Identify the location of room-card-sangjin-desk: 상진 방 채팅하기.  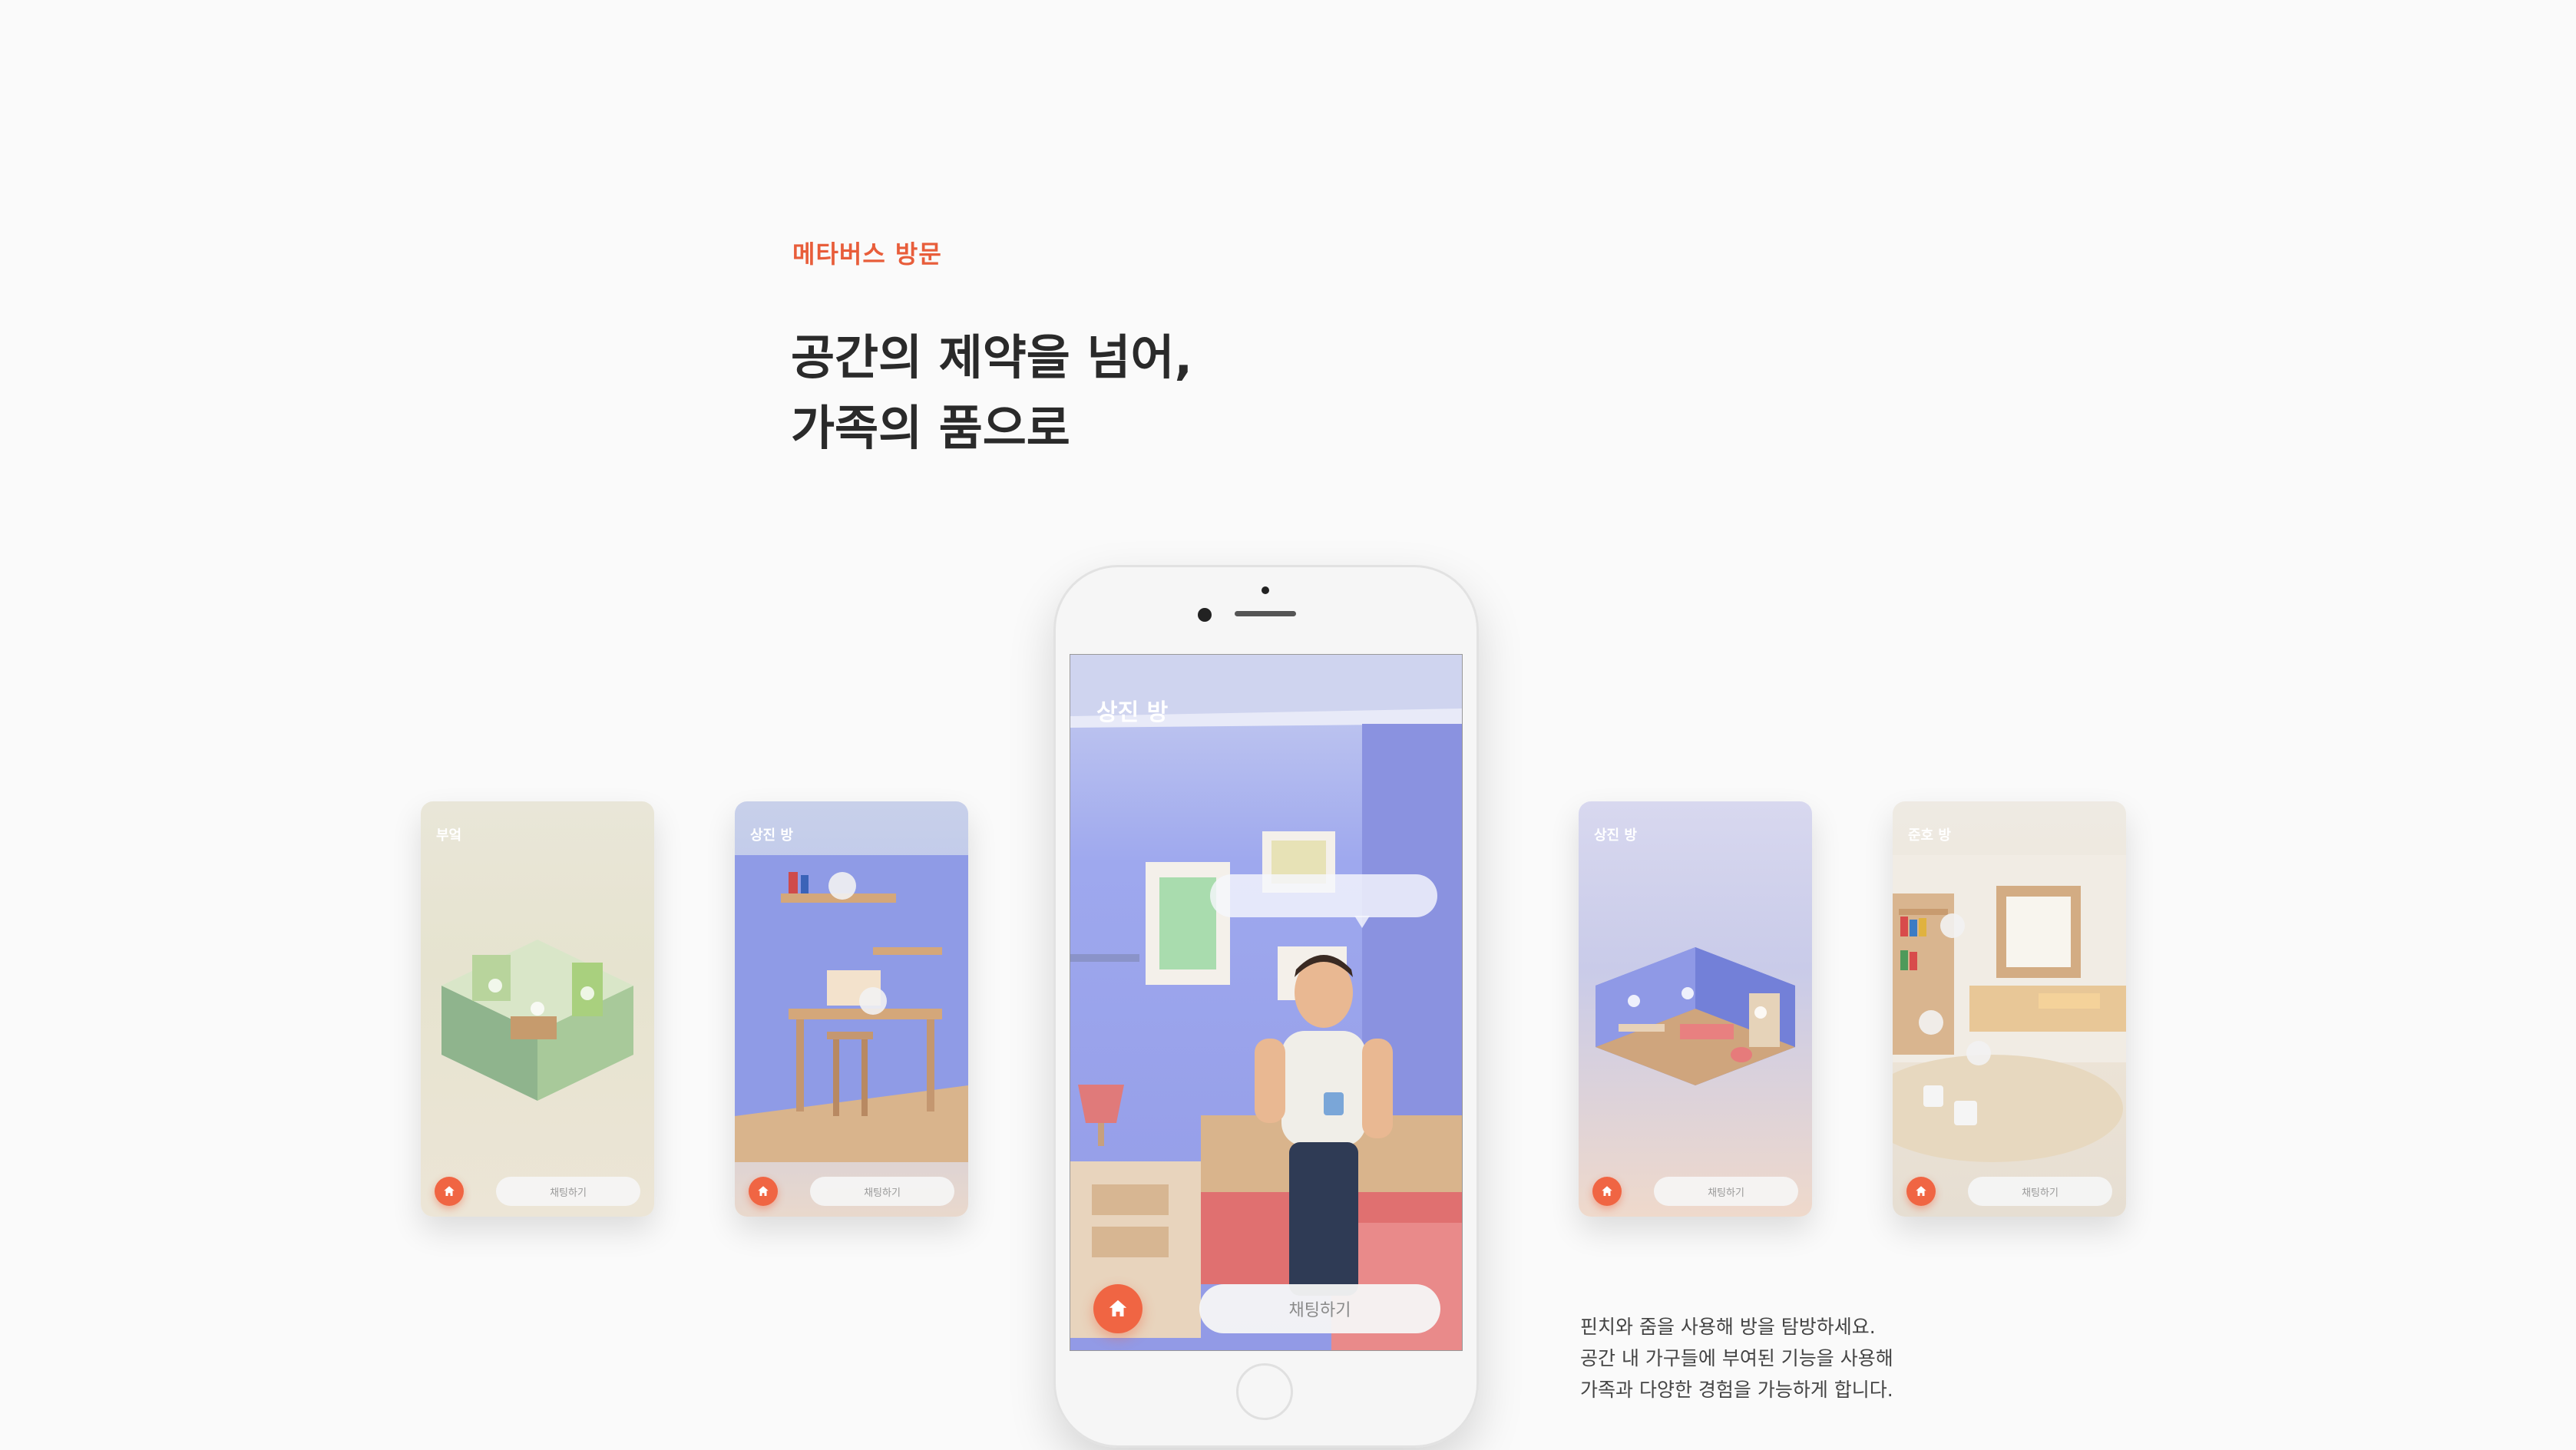
(851, 1009).